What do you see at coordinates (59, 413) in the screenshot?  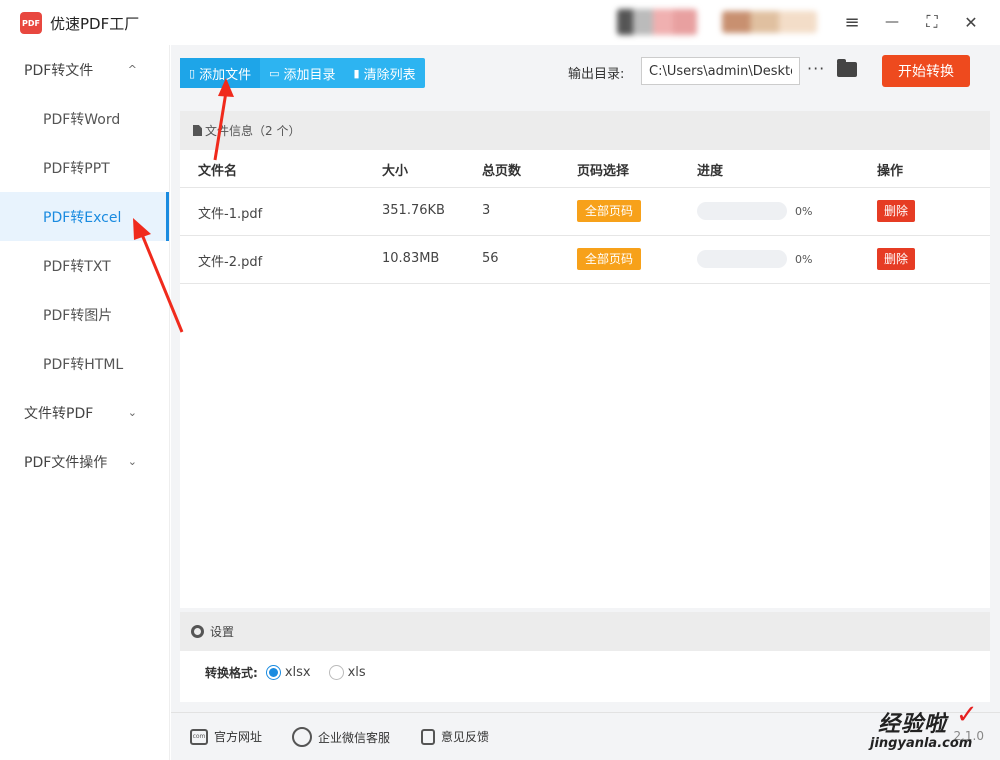 I see `sidebar-group-label: 文件转PDF` at bounding box center [59, 413].